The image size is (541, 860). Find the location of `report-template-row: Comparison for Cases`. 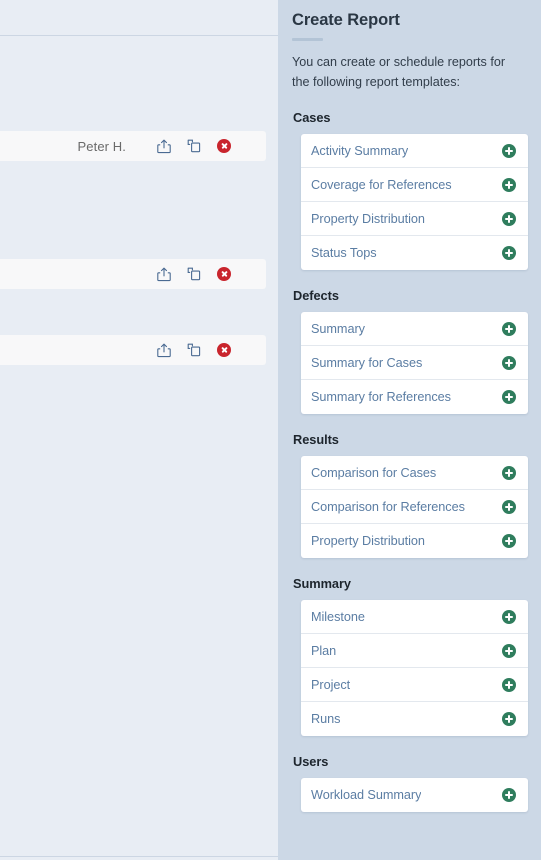

report-template-row: Comparison for Cases is located at coordinates (414, 473).